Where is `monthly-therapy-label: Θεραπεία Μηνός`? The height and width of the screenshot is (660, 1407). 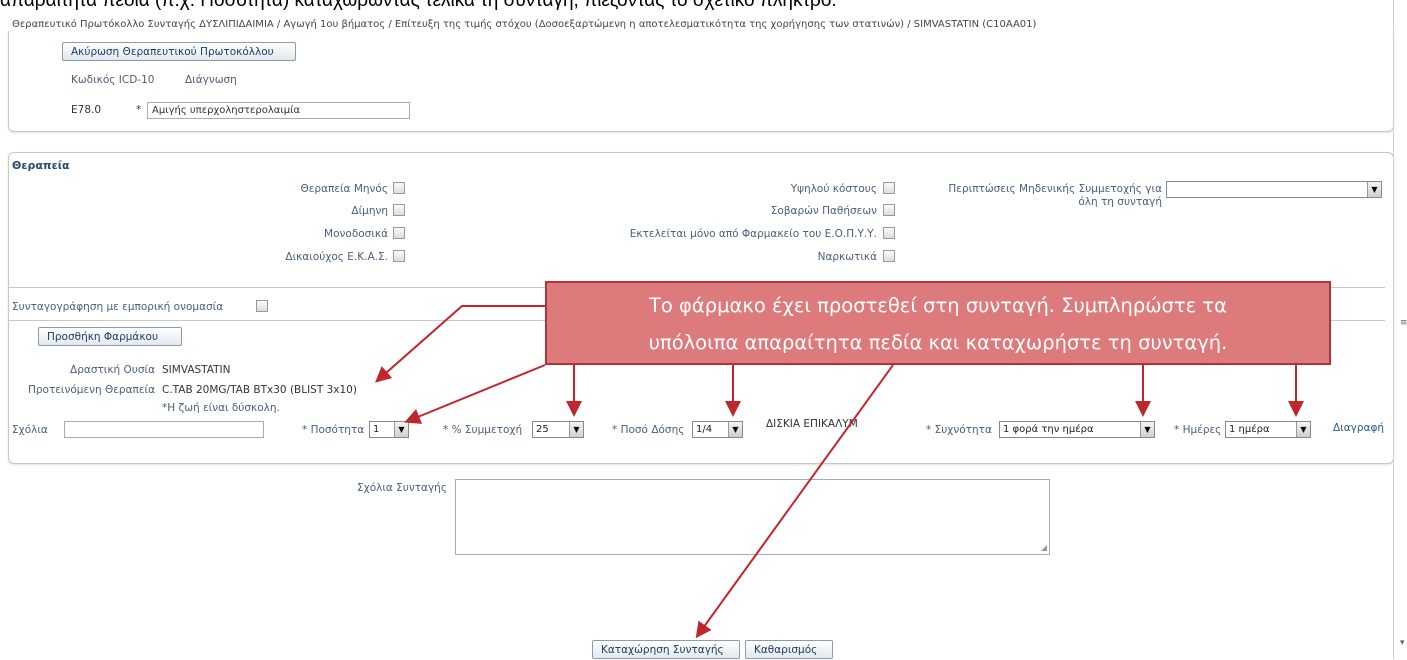 monthly-therapy-label: Θεραπεία Μηνός is located at coordinates (344, 189).